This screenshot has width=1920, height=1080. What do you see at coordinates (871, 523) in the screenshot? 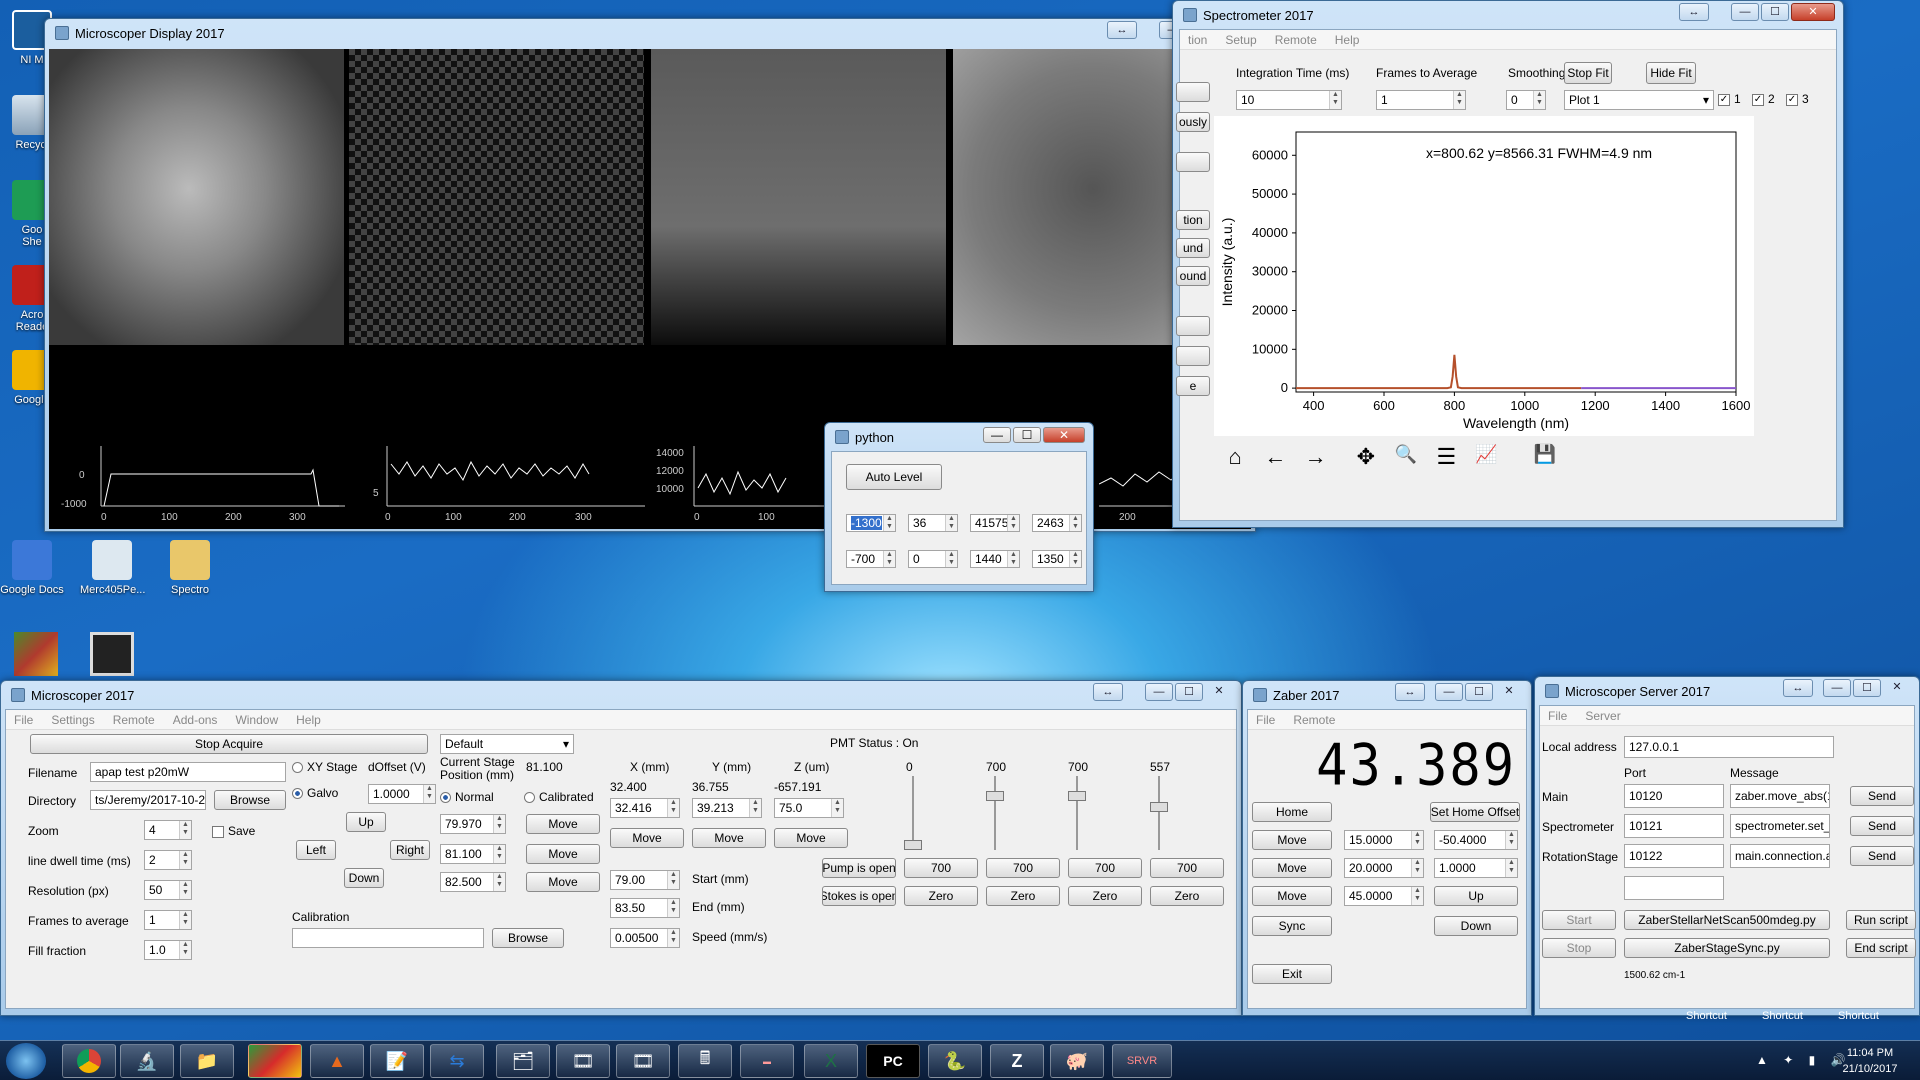
I see `level-input-1-1: -1300 ▲ ▼` at bounding box center [871, 523].